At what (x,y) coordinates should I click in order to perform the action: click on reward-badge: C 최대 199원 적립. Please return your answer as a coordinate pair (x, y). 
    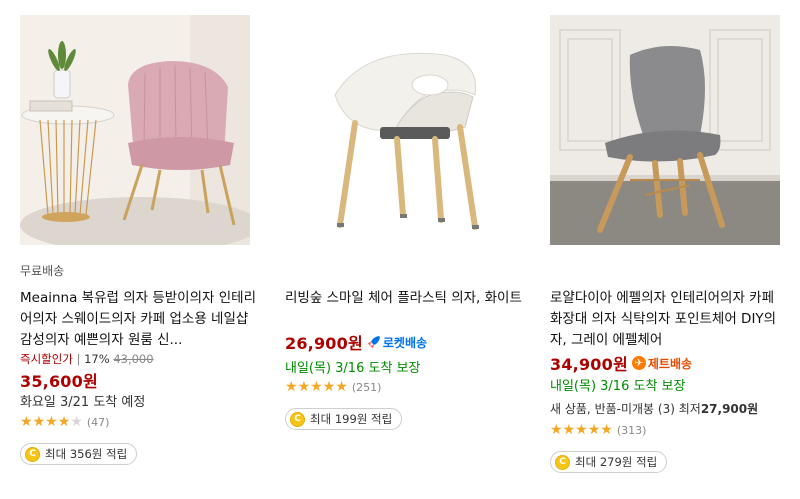
    Looking at the image, I should click on (344, 419).